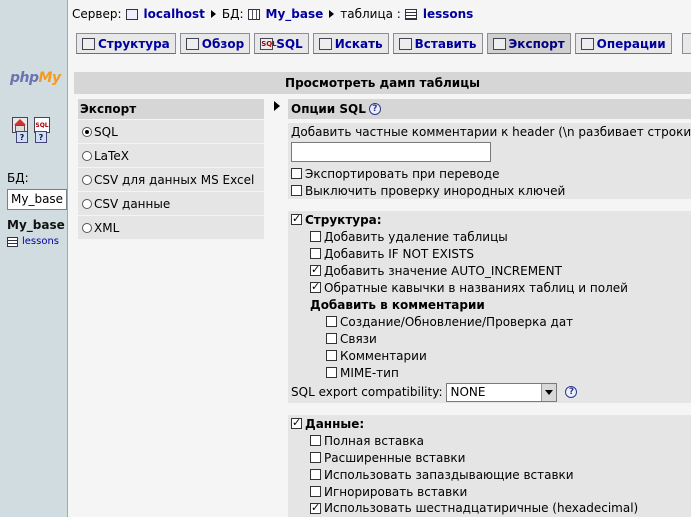  I want to click on option-transaction: Экспортировать при переводе, so click(491, 173).